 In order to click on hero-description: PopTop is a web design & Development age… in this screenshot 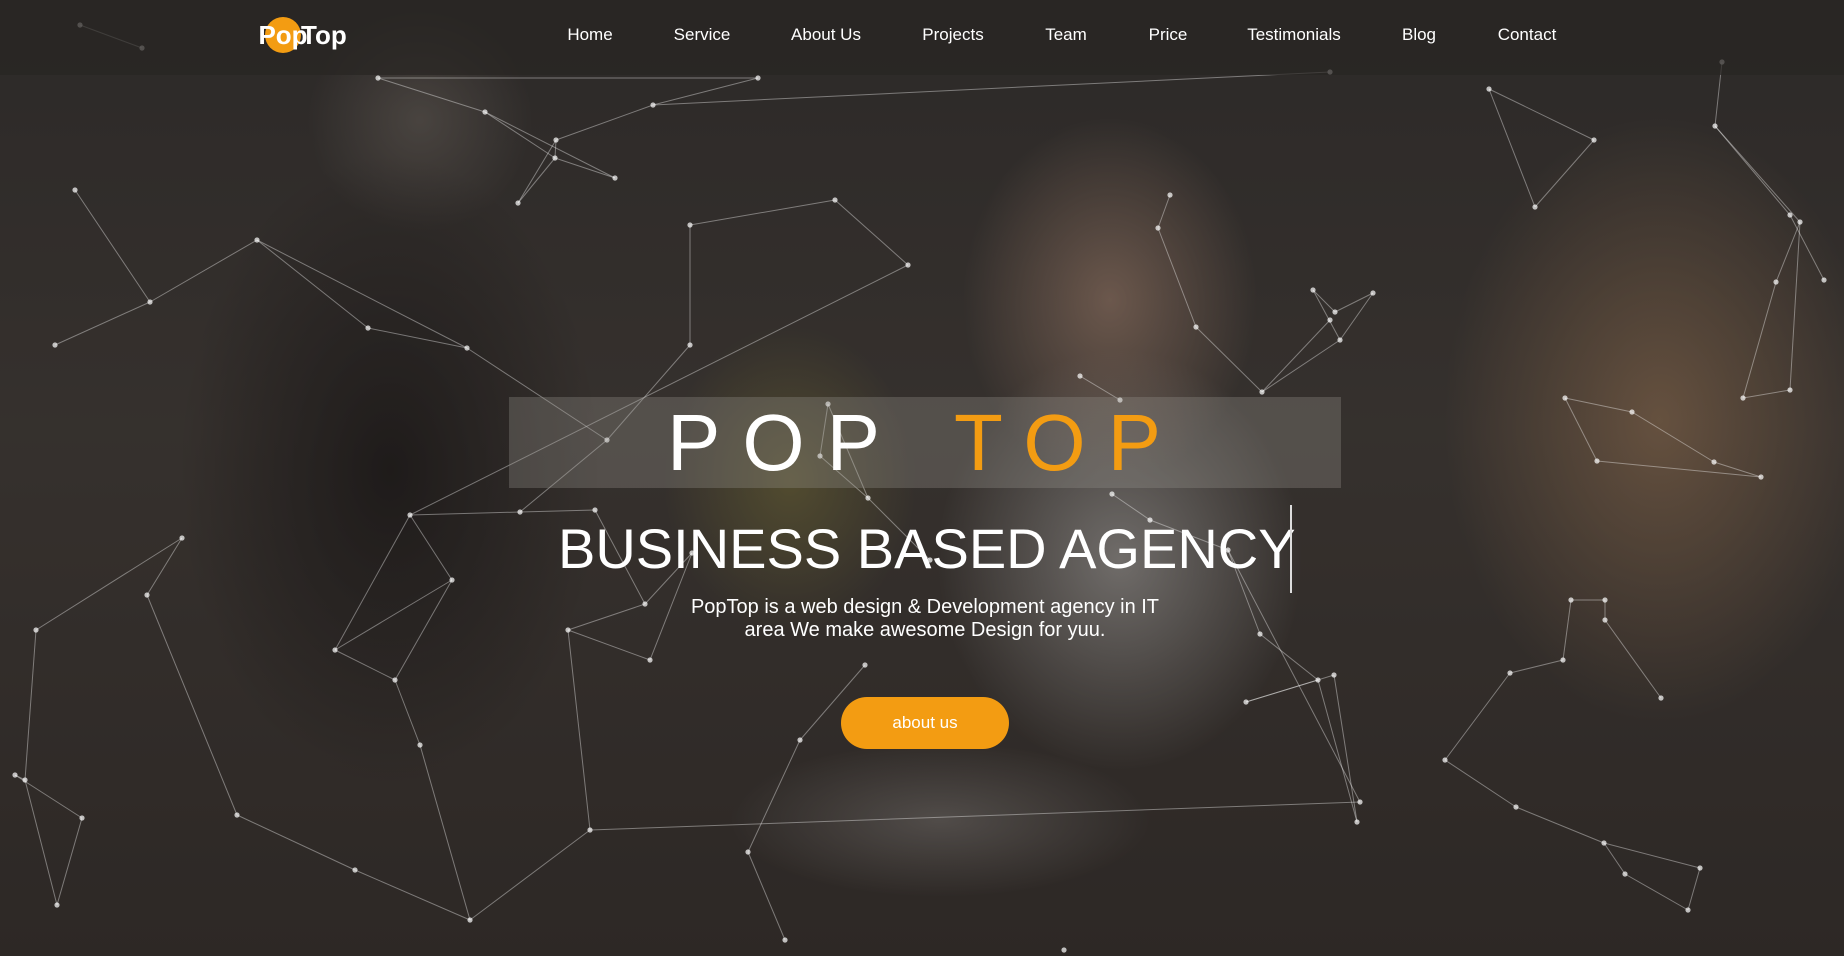, I will do `click(925, 619)`.